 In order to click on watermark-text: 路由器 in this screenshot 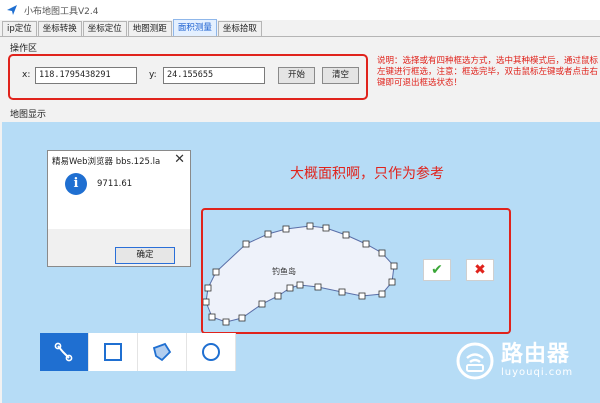, I will do `click(536, 354)`.